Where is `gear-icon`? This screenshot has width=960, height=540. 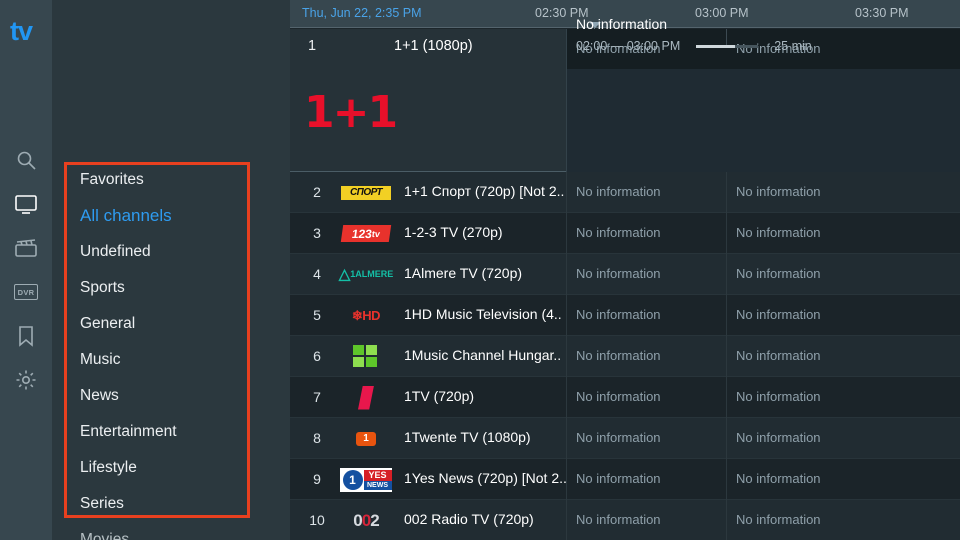
gear-icon is located at coordinates (26, 380).